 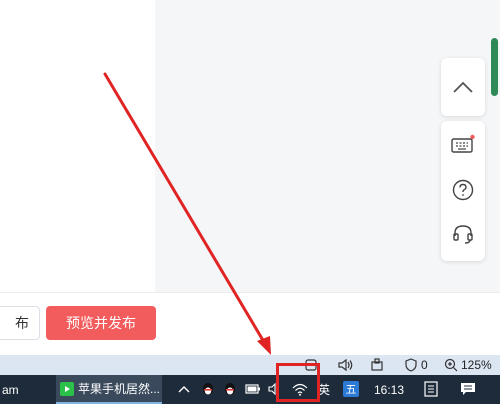 I want to click on zoom-icon, so click(x=451, y=365).